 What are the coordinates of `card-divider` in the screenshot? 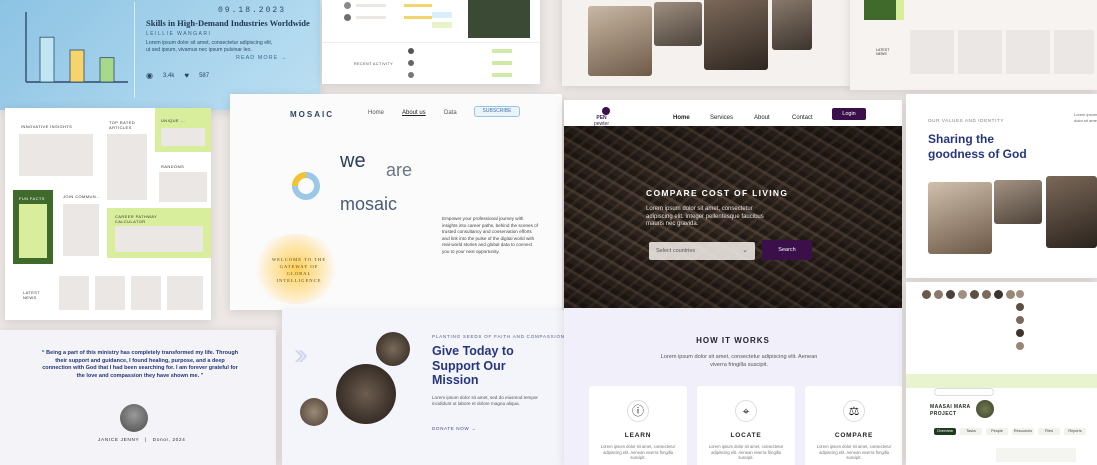 It's located at (134, 50).